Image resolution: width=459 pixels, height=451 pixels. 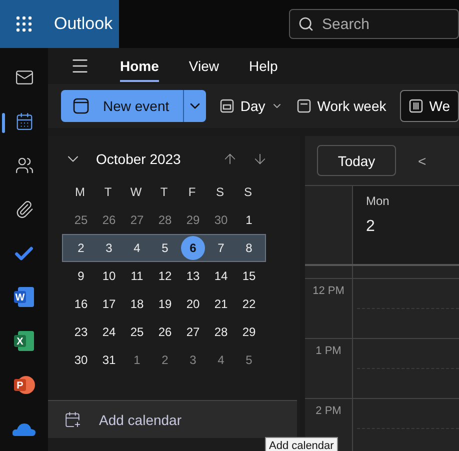 I want to click on app-title: Outlook, so click(x=83, y=24).